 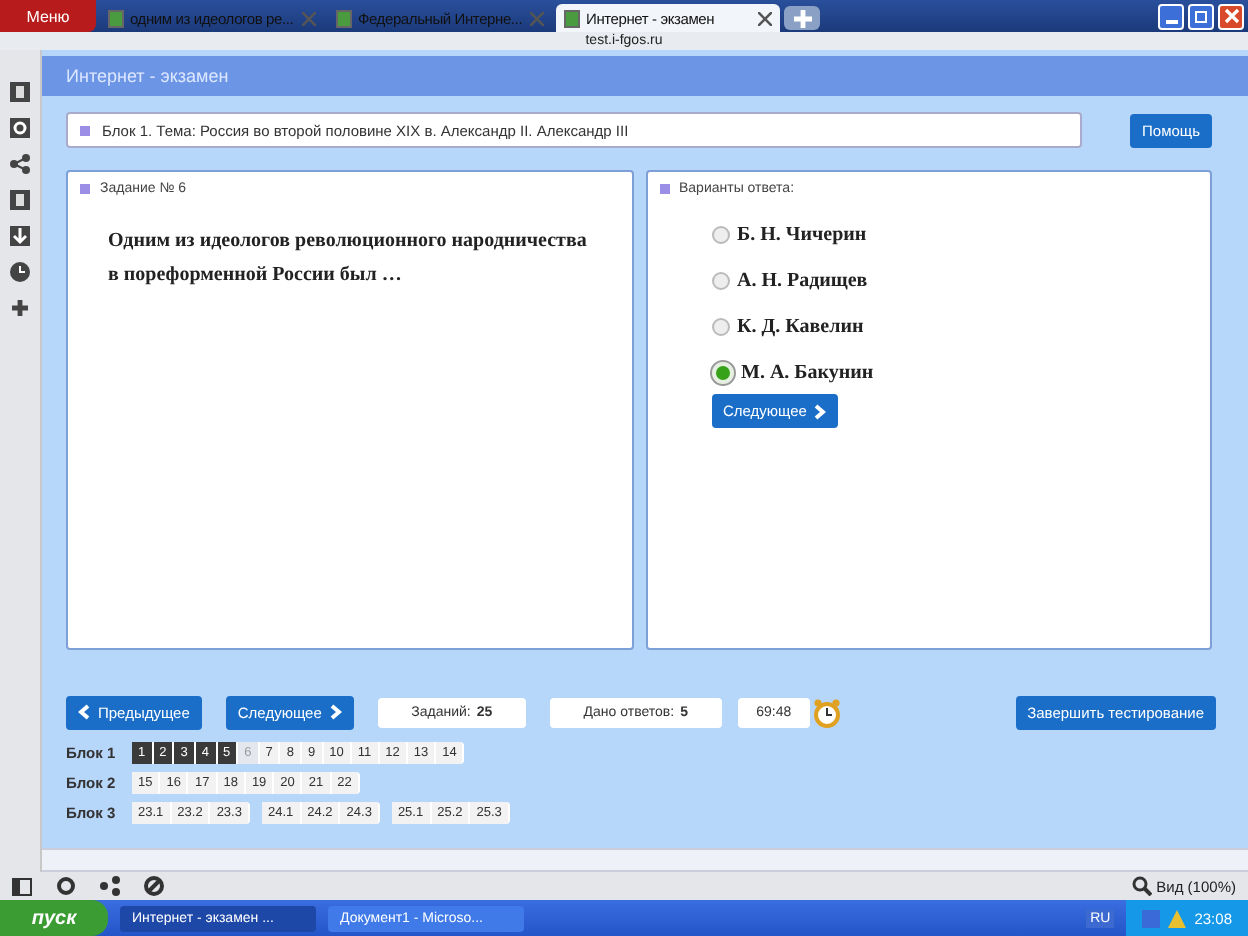 I want to click on restore-button, so click(x=1201, y=16).